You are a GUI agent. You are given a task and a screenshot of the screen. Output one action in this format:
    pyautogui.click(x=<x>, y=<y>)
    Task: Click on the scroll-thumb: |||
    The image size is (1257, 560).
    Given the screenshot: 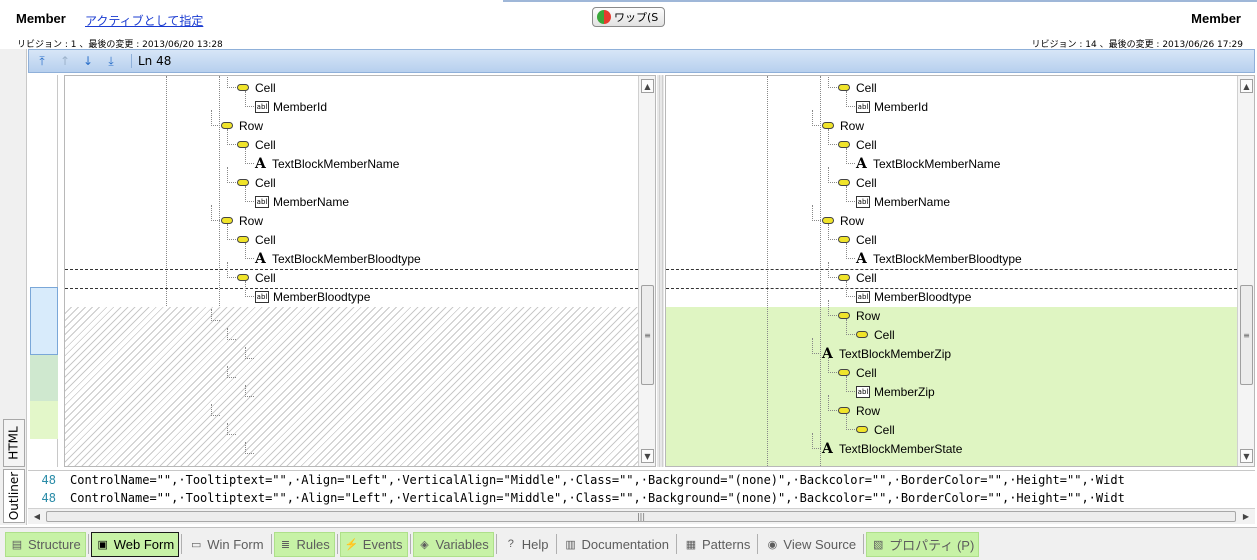 What is the action you would take?
    pyautogui.click(x=641, y=516)
    